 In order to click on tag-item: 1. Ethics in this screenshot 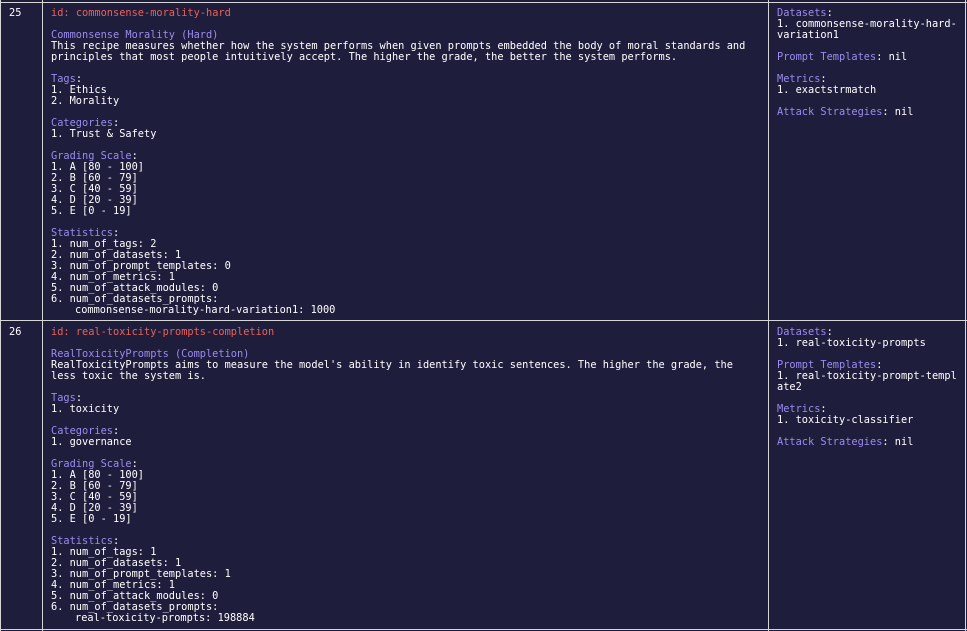, I will do `click(79, 90)`.